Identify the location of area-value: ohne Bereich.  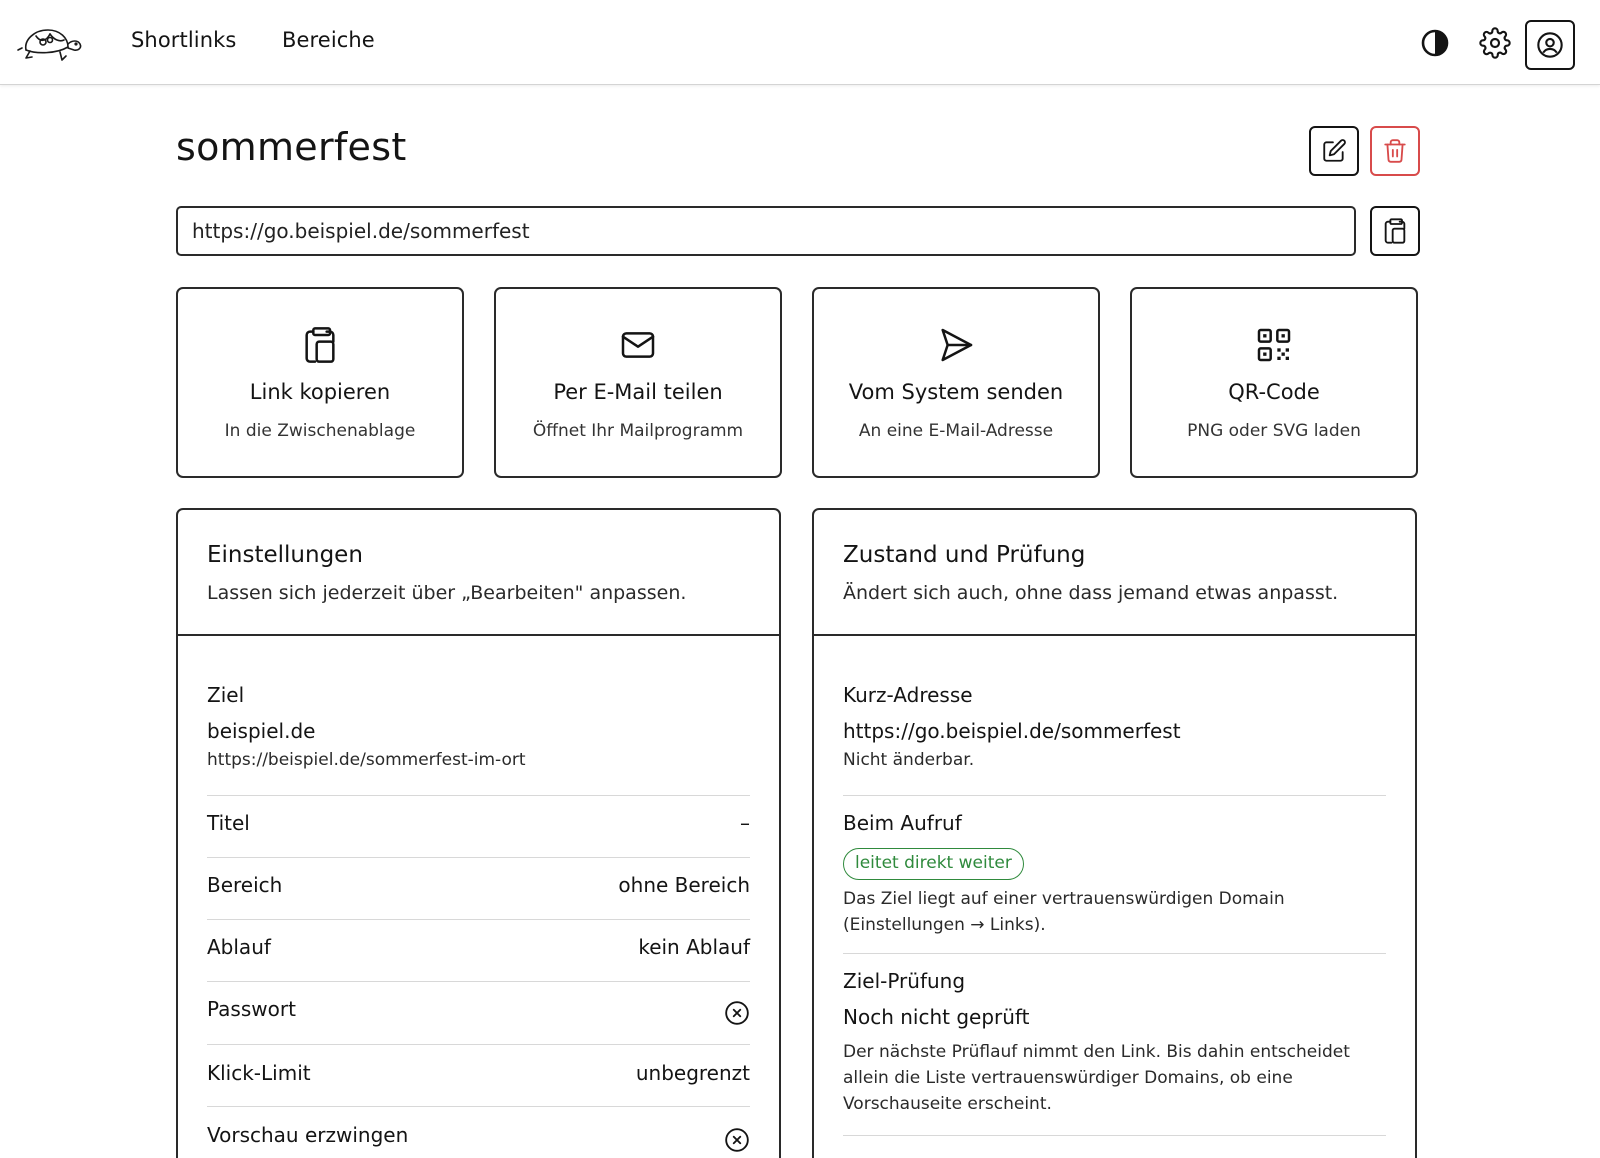
(684, 885).